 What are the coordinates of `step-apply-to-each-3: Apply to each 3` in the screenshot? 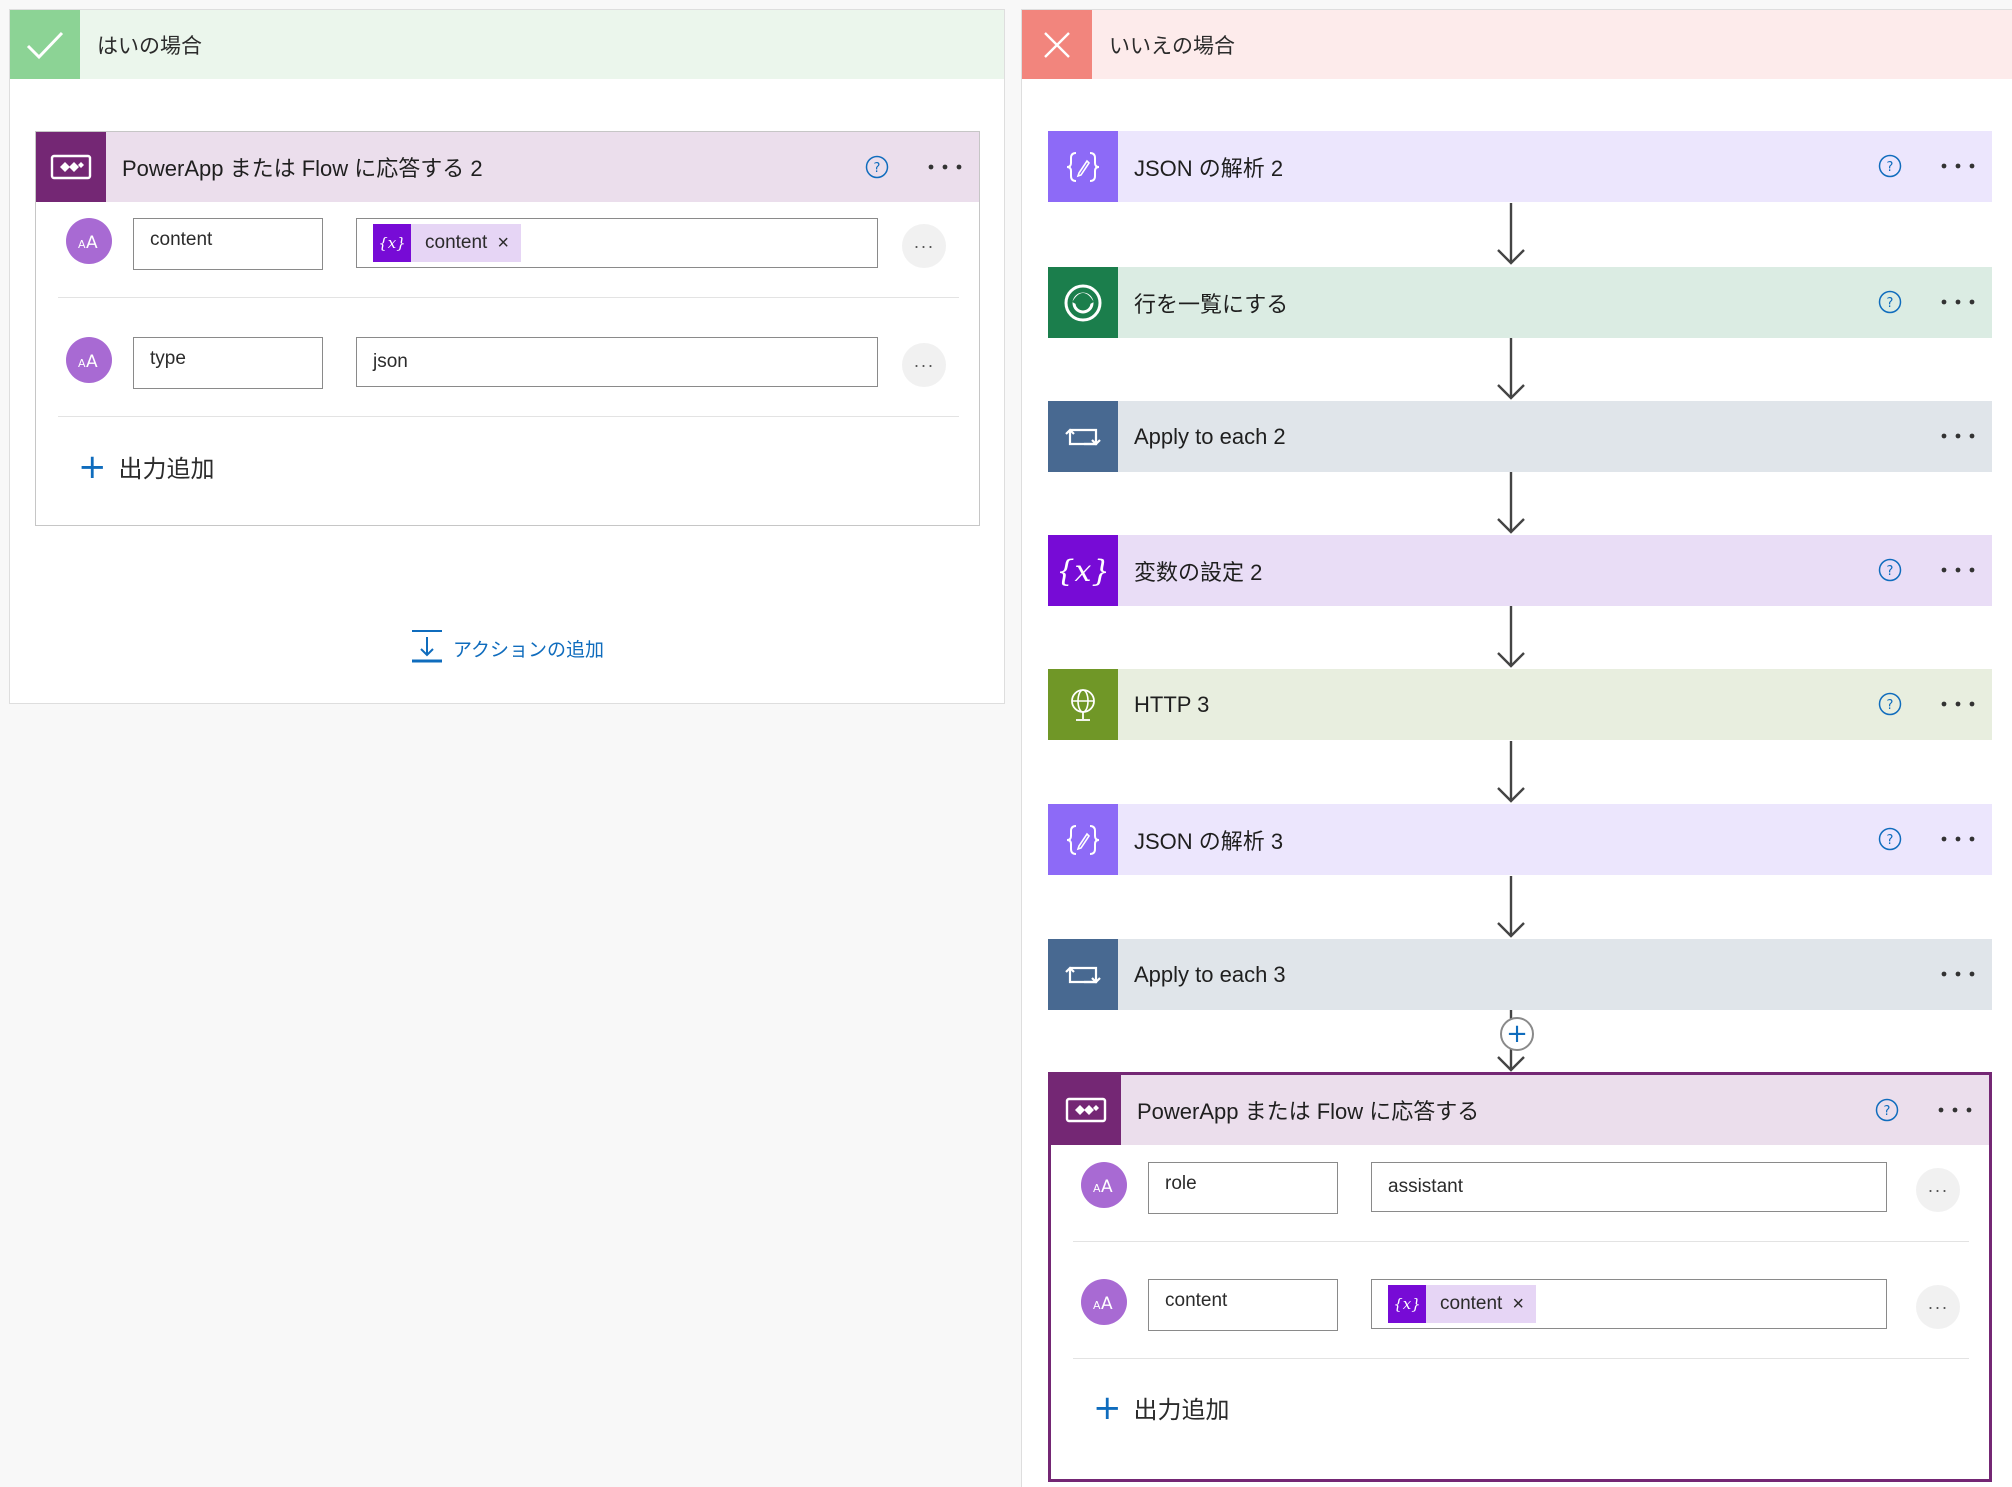 It's located at (1520, 974).